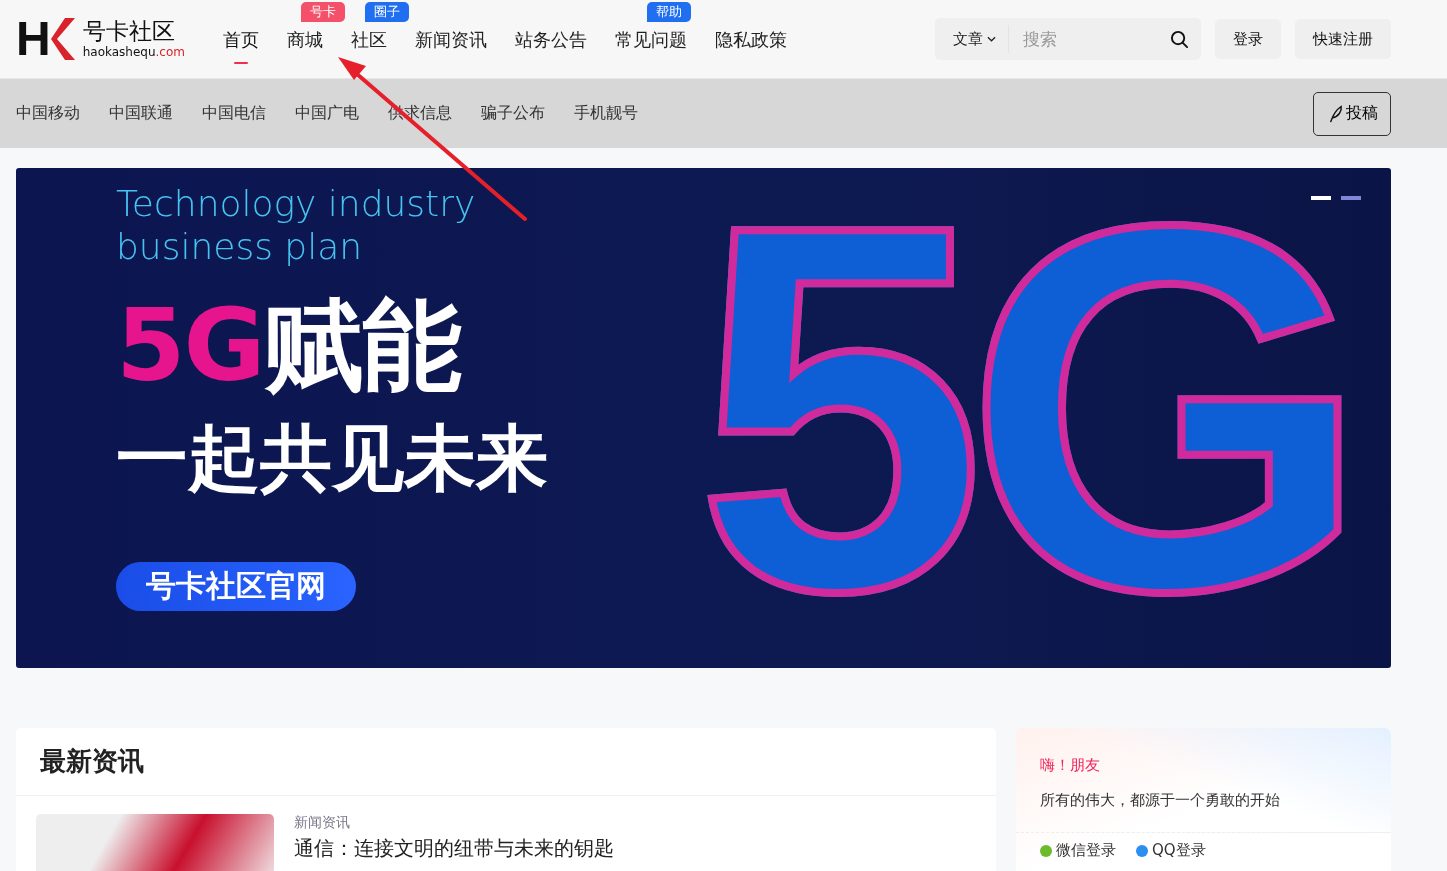 This screenshot has height=871, width=1447. What do you see at coordinates (513, 113) in the screenshot?
I see `category-link: 骗子公布` at bounding box center [513, 113].